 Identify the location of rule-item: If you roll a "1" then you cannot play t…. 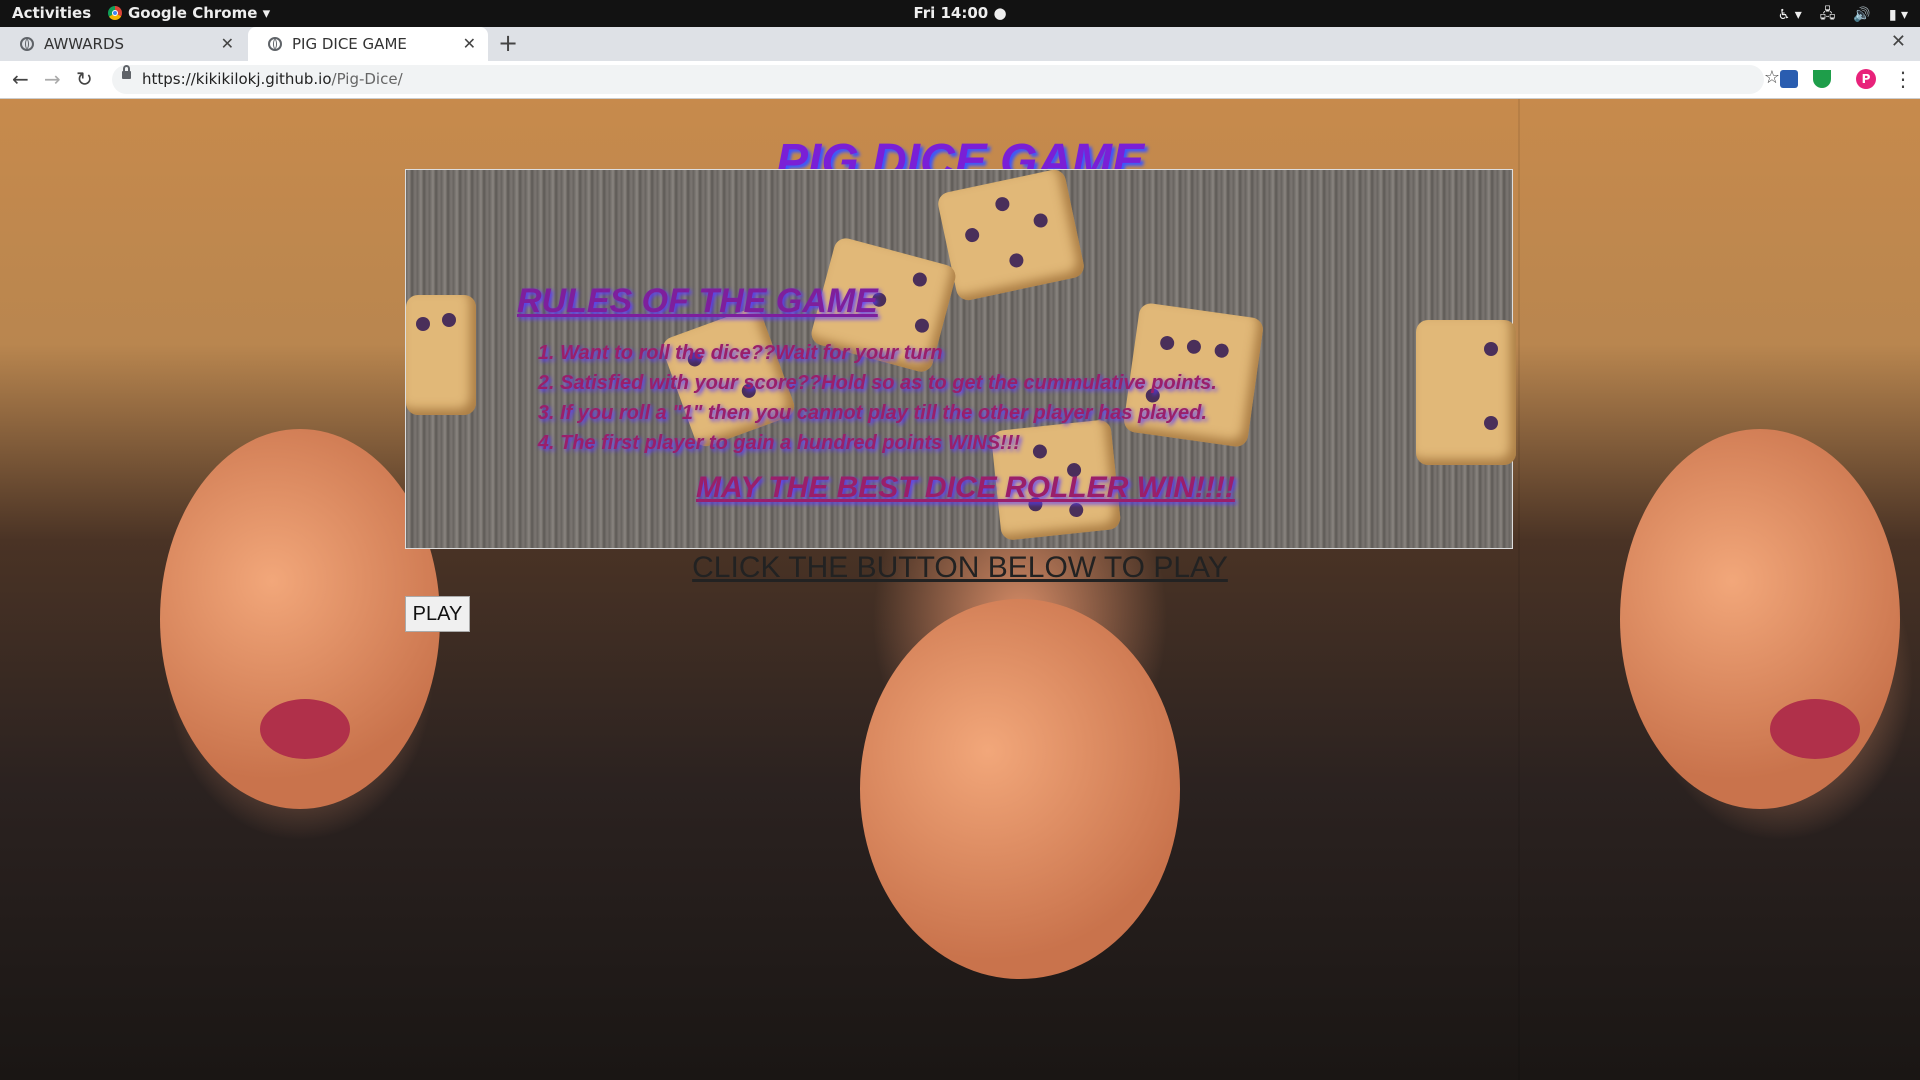
(888, 413).